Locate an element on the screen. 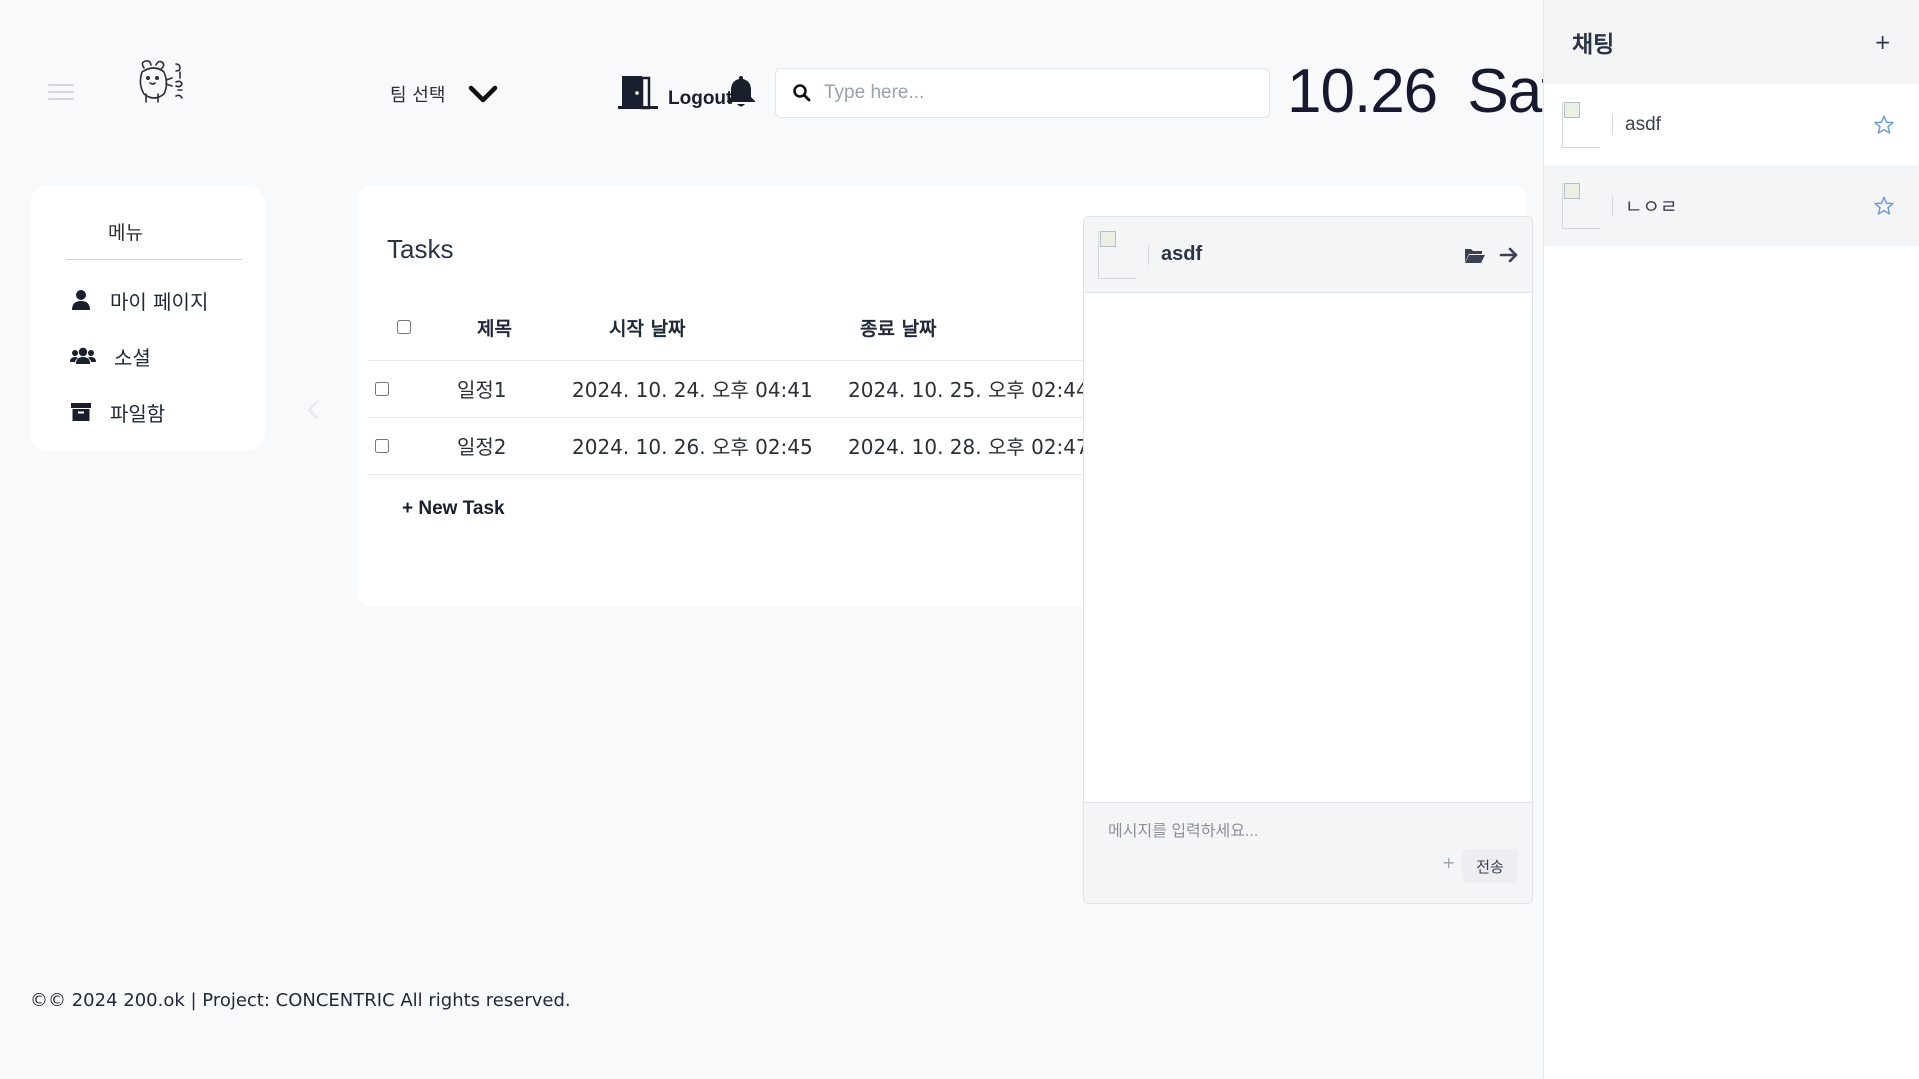 The height and width of the screenshot is (1079, 1919). chat-input-area: + 전송 is located at coordinates (1308, 852).